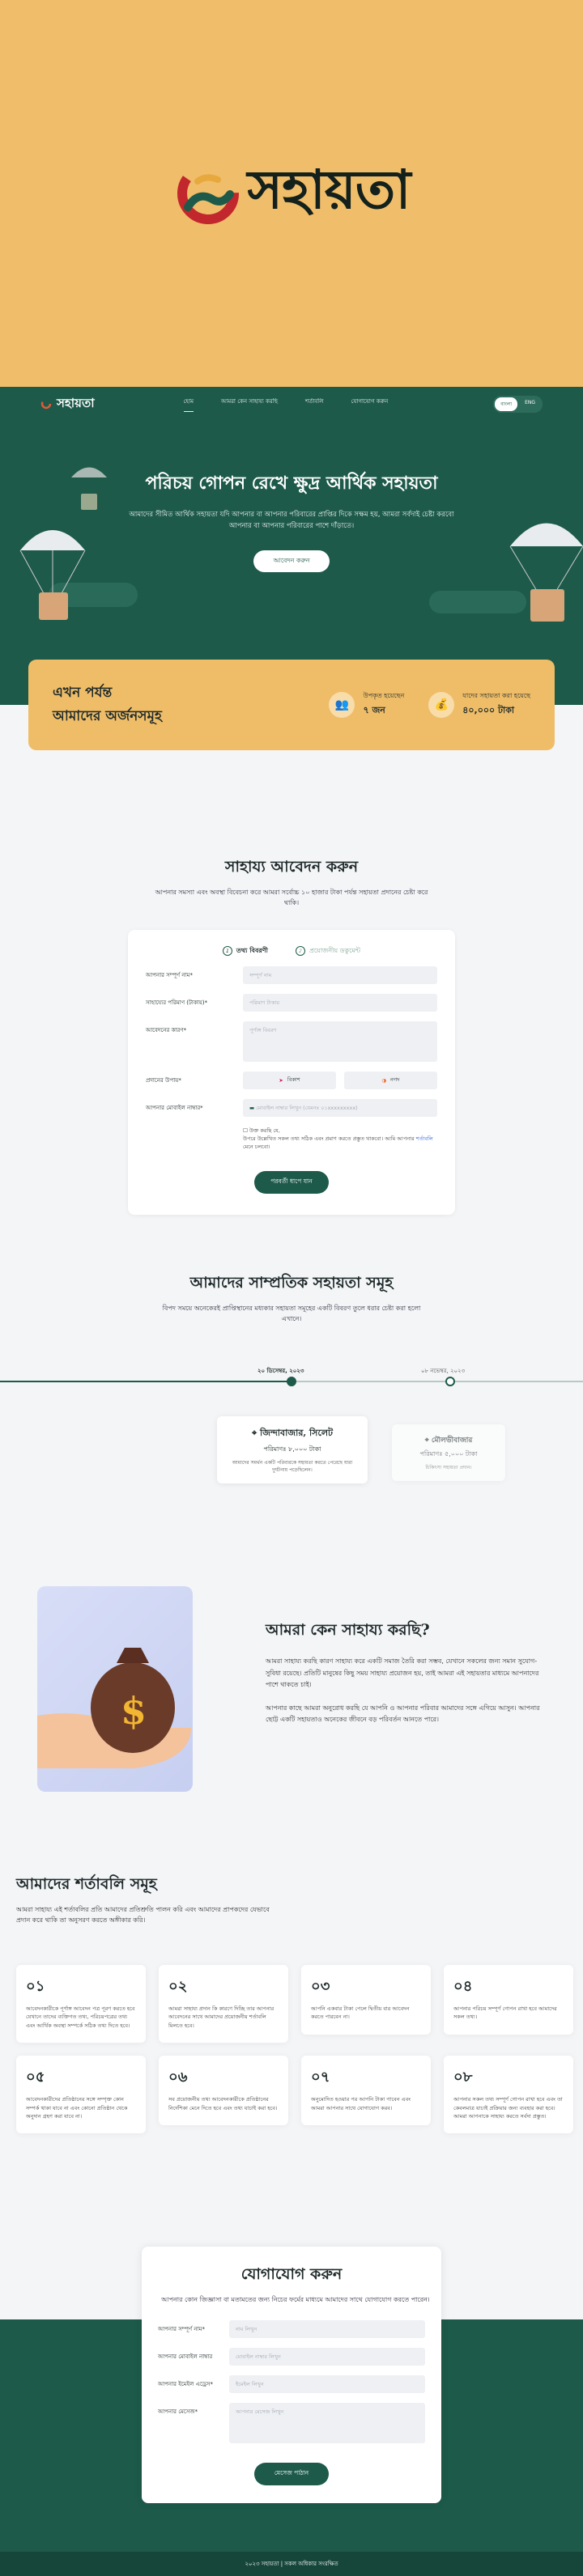 This screenshot has height=2576, width=583. I want to click on nav-home: হোম, so click(188, 404).